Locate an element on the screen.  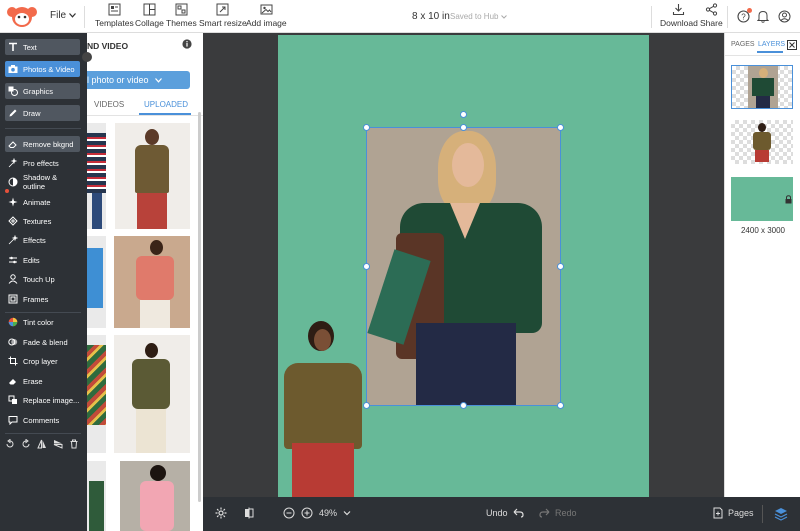
trash-icon is located at coordinates (74, 444).